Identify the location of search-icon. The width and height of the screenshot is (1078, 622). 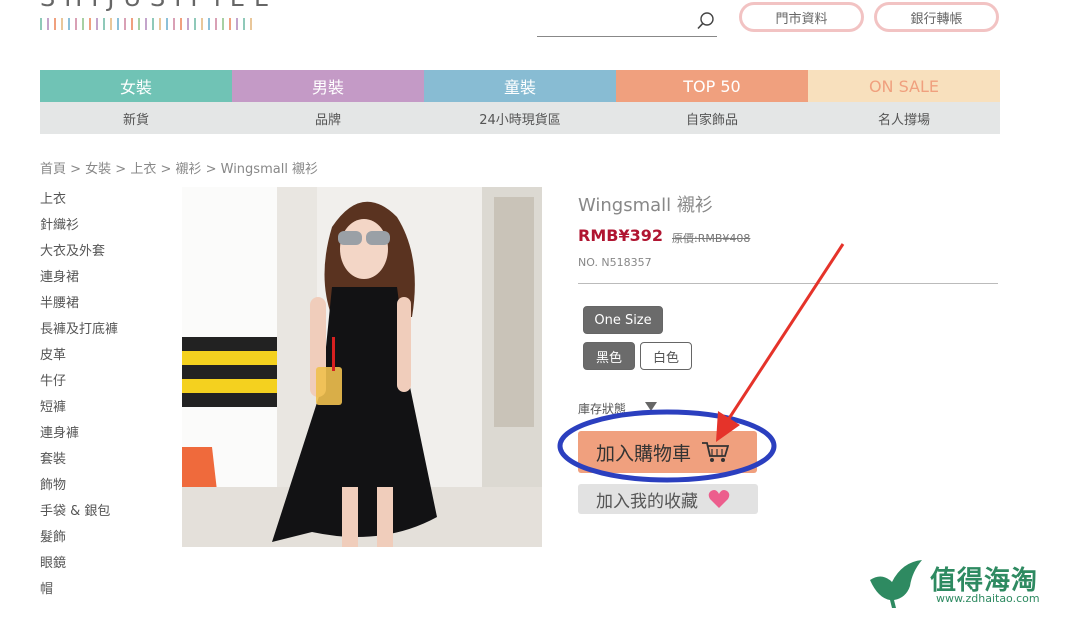
(706, 21).